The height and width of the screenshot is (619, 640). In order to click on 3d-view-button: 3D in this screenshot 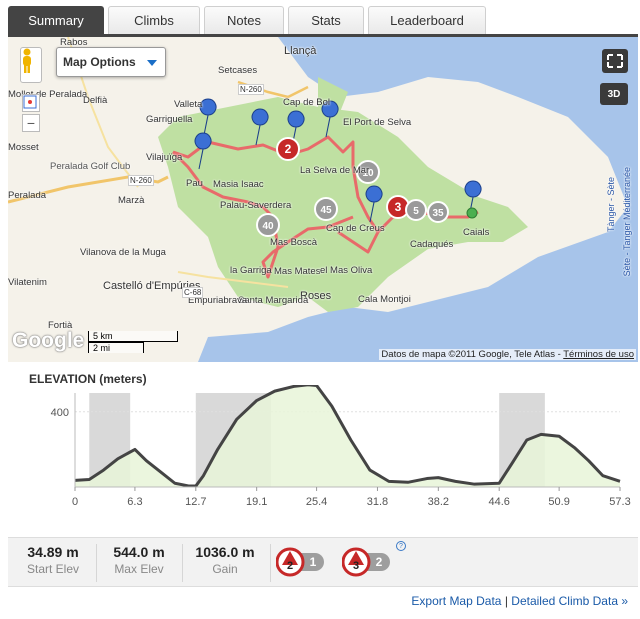, I will do `click(614, 94)`.